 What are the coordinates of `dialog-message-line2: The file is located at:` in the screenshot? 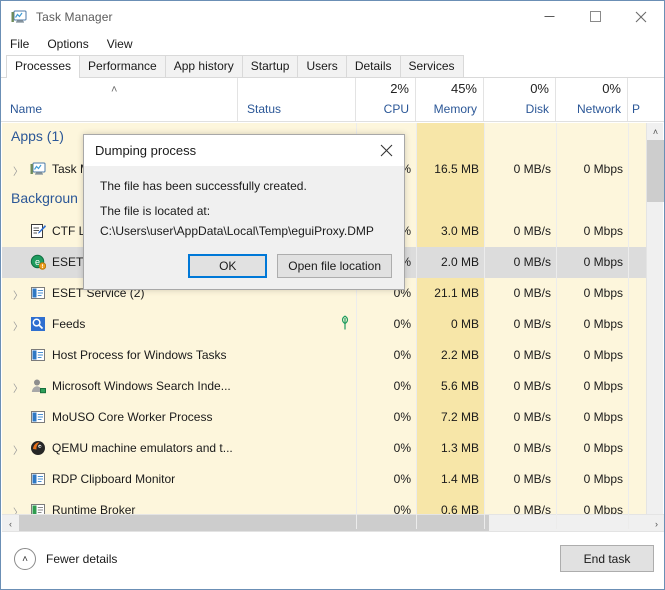 It's located at (155, 211).